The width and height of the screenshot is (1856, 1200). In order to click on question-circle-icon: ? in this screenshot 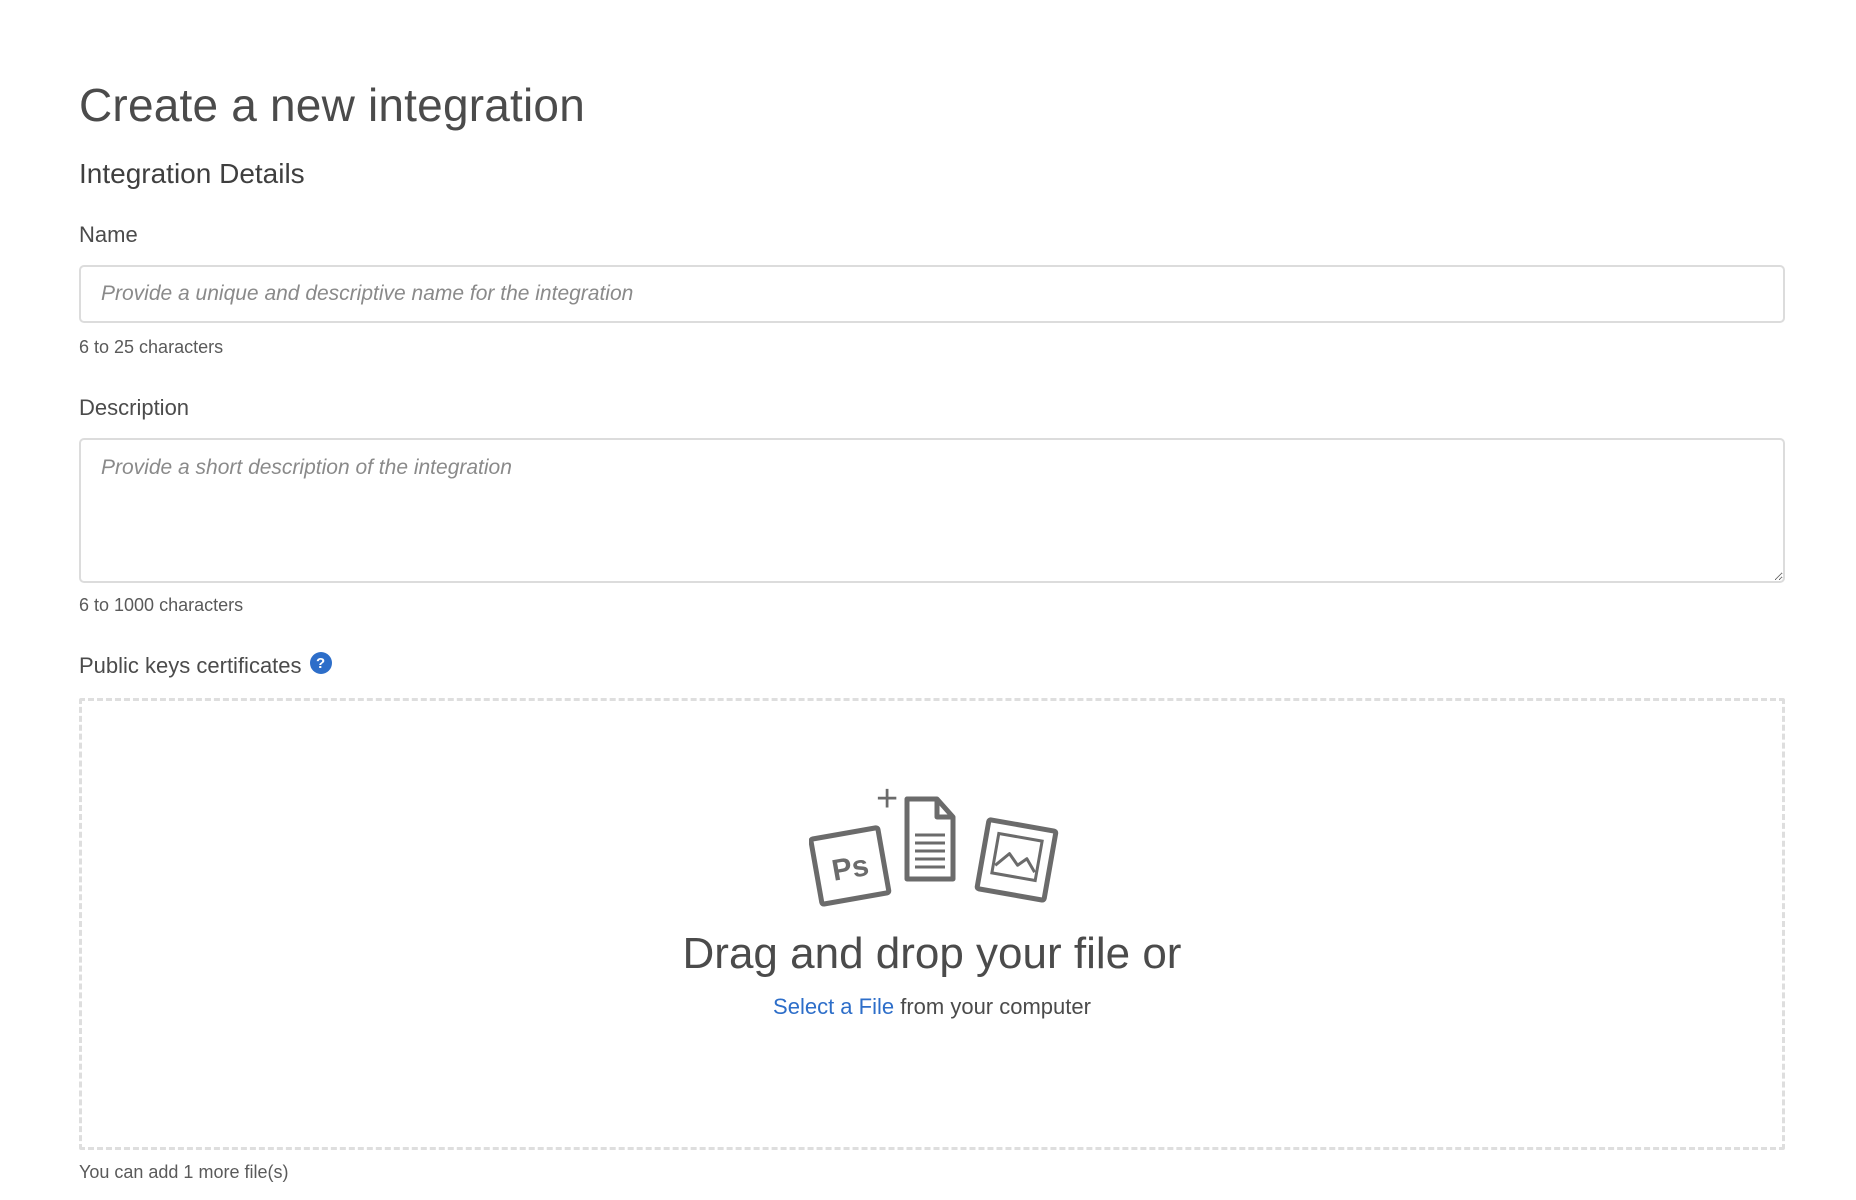, I will do `click(320, 663)`.